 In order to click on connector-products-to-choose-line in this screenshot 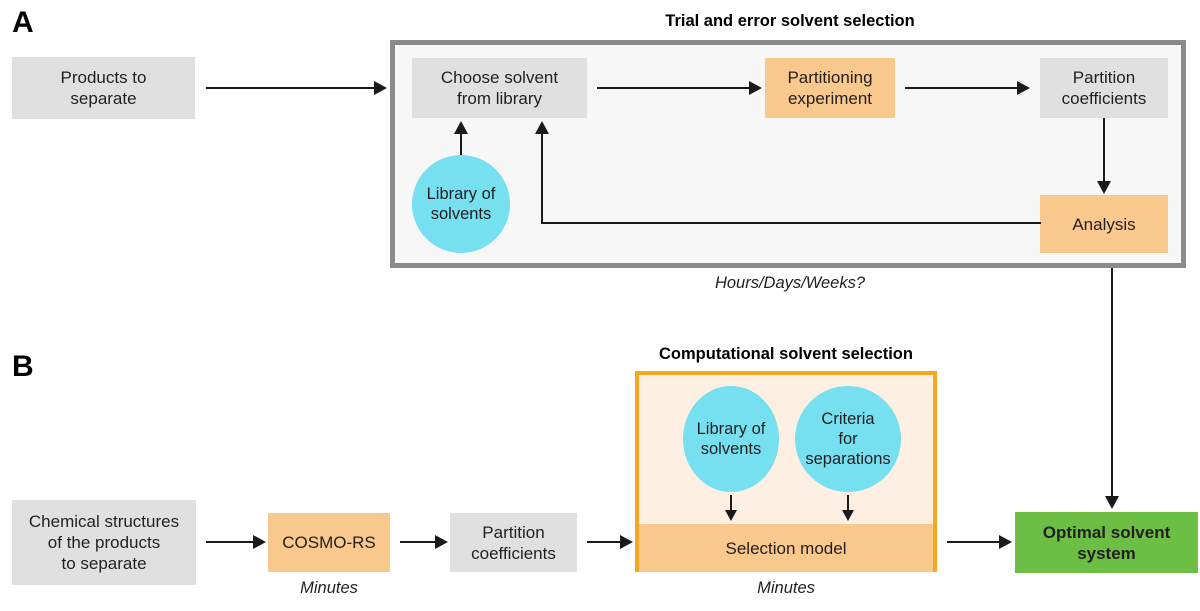, I will do `click(290, 88)`.